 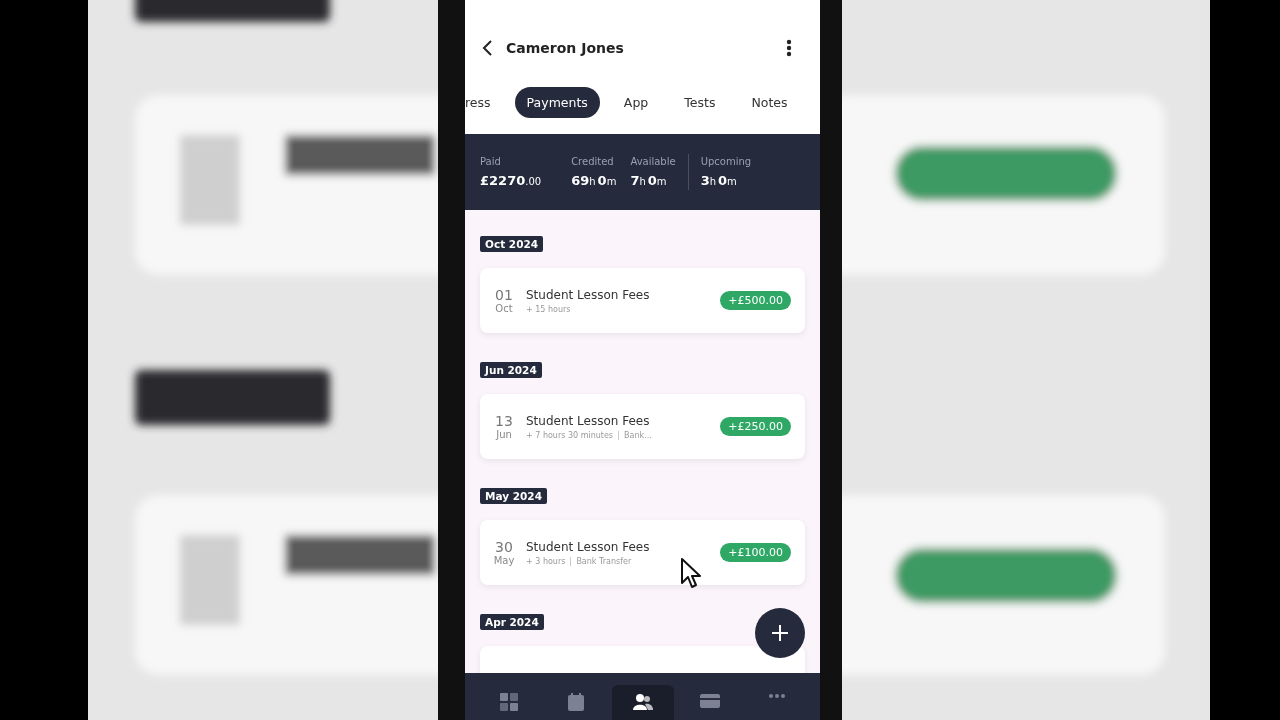 I want to click on payment-detail: + 15 hours, so click(x=548, y=309).